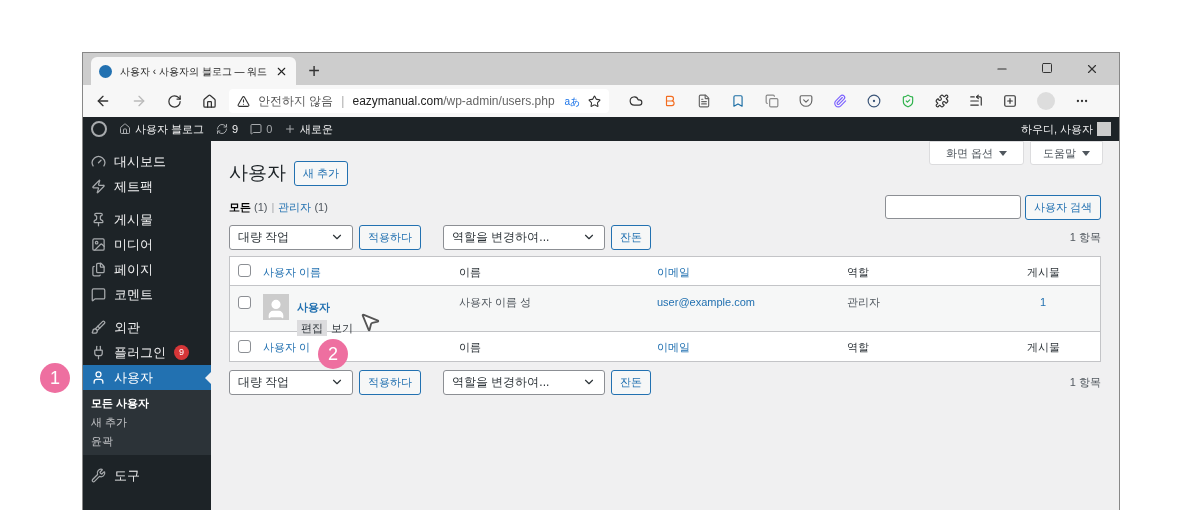 Image resolution: width=1200 pixels, height=510 pixels. What do you see at coordinates (572, 101) in the screenshot?
I see `read-aloud-button: aあ` at bounding box center [572, 101].